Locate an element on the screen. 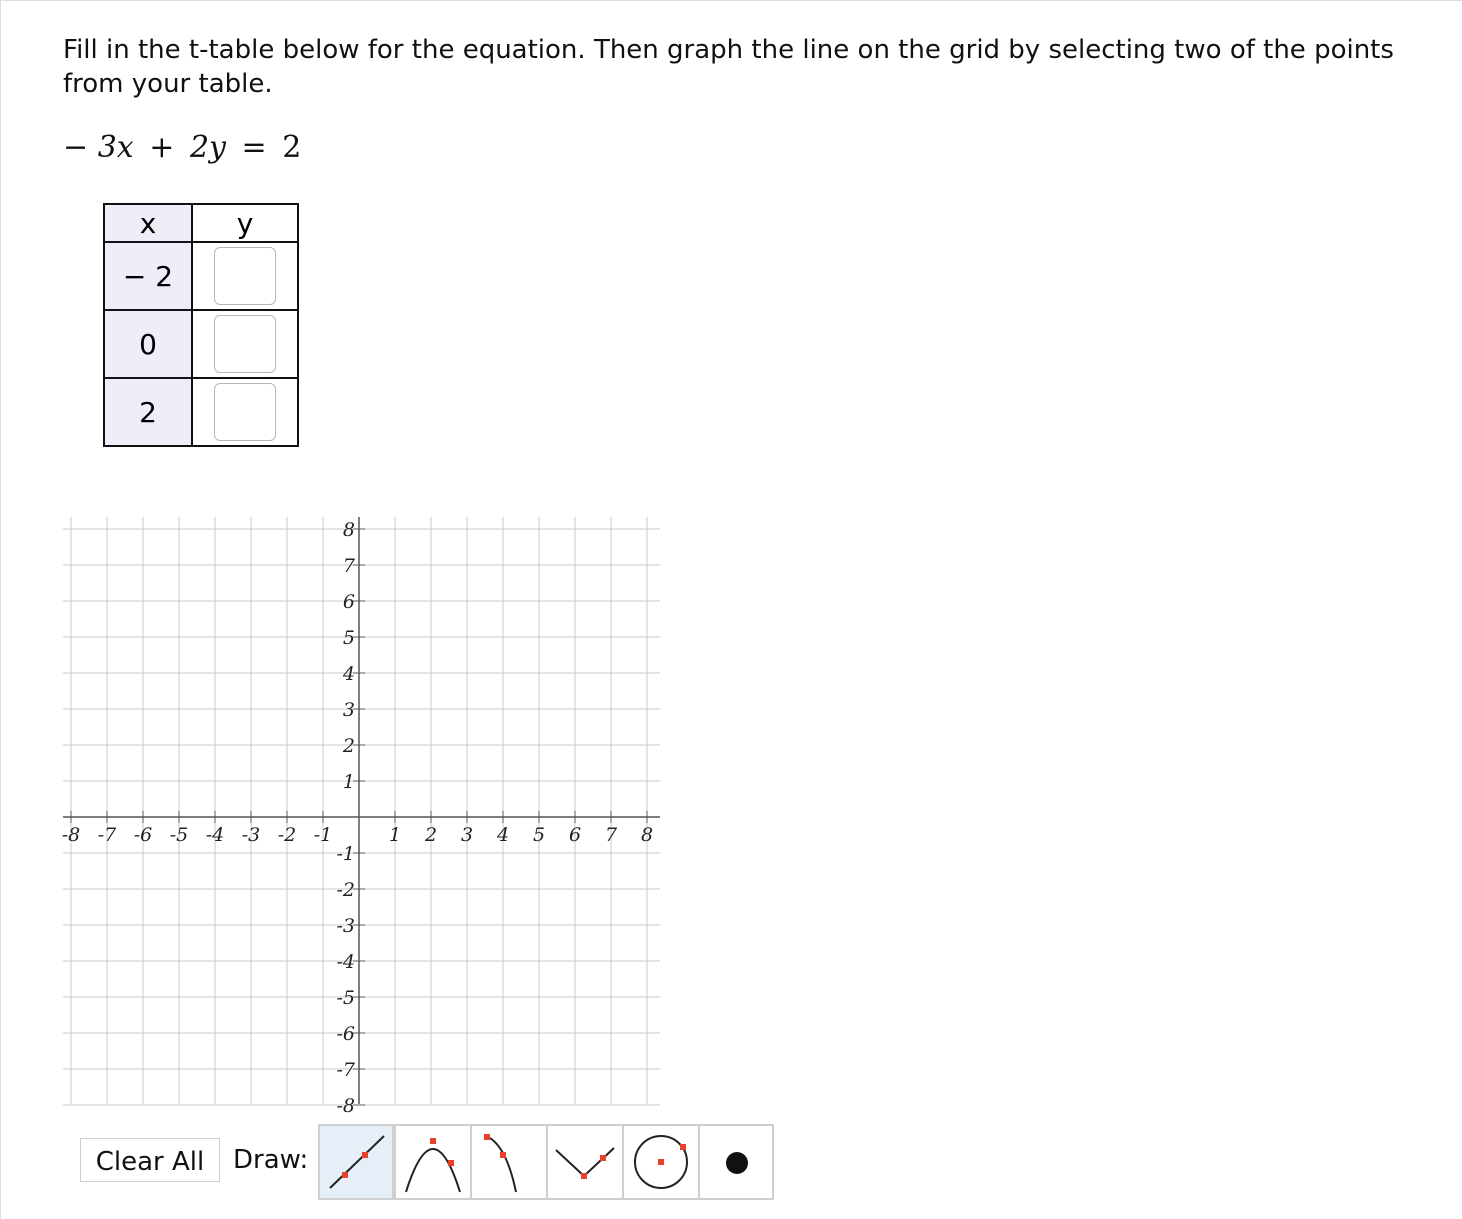  parabola-tool-icon is located at coordinates (433, 1165).